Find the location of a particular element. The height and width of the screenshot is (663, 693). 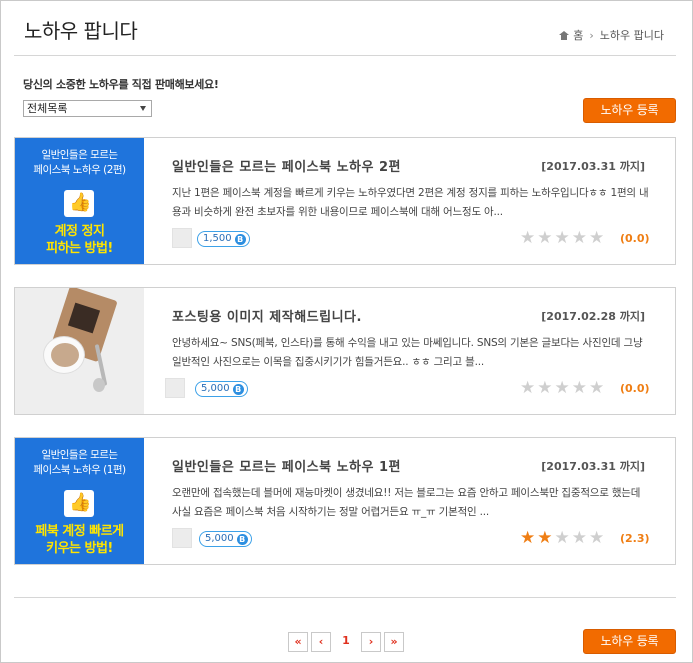

item-date: [2017.02.28 까지] is located at coordinates (593, 316).